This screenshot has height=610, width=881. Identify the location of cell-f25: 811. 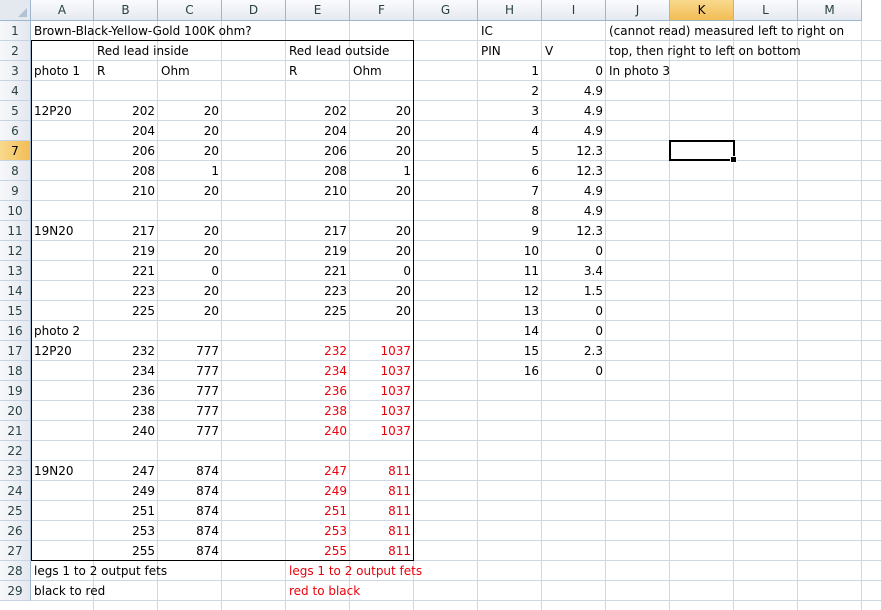
(382, 511).